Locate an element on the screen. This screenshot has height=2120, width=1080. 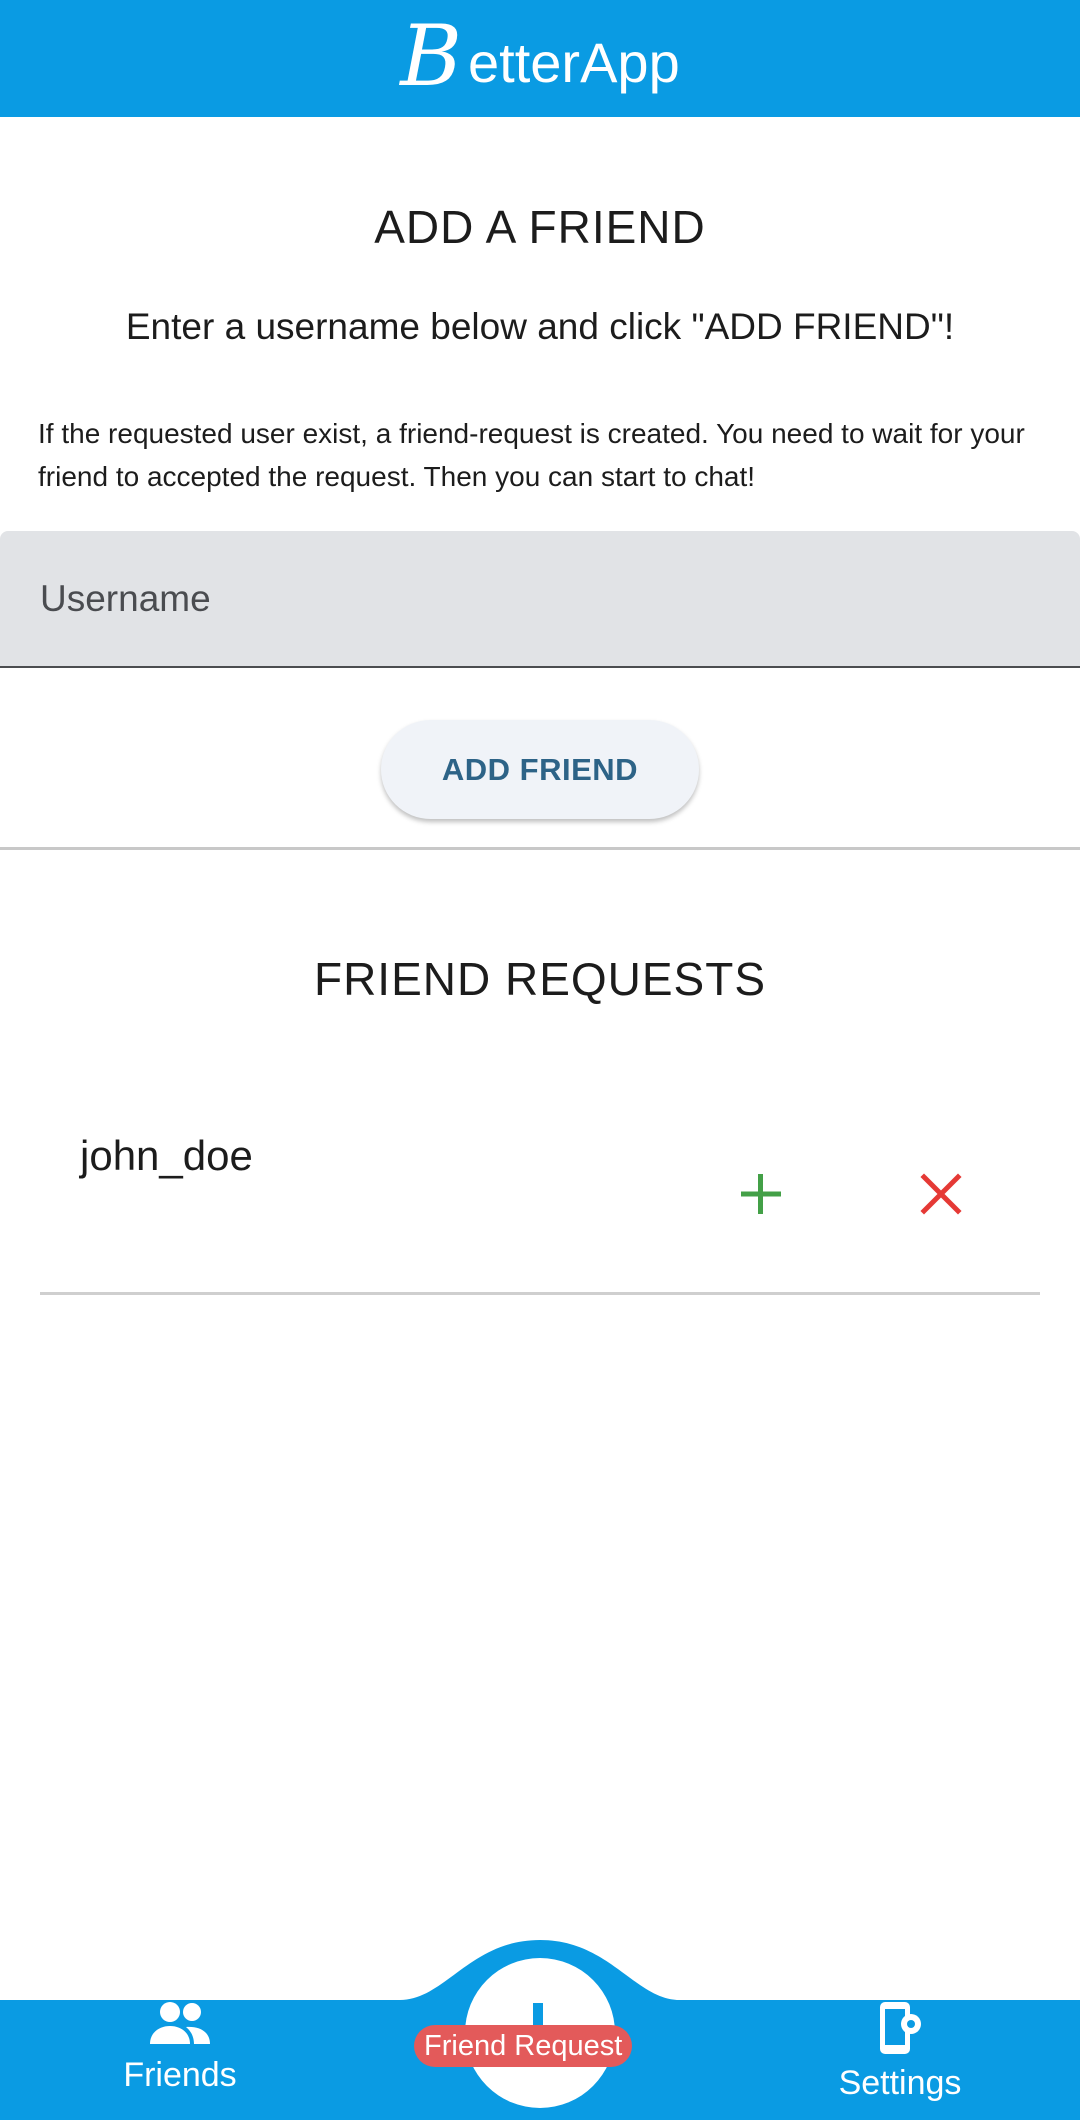
friend-request-row: john_doe is located at coordinates (540, 1202).